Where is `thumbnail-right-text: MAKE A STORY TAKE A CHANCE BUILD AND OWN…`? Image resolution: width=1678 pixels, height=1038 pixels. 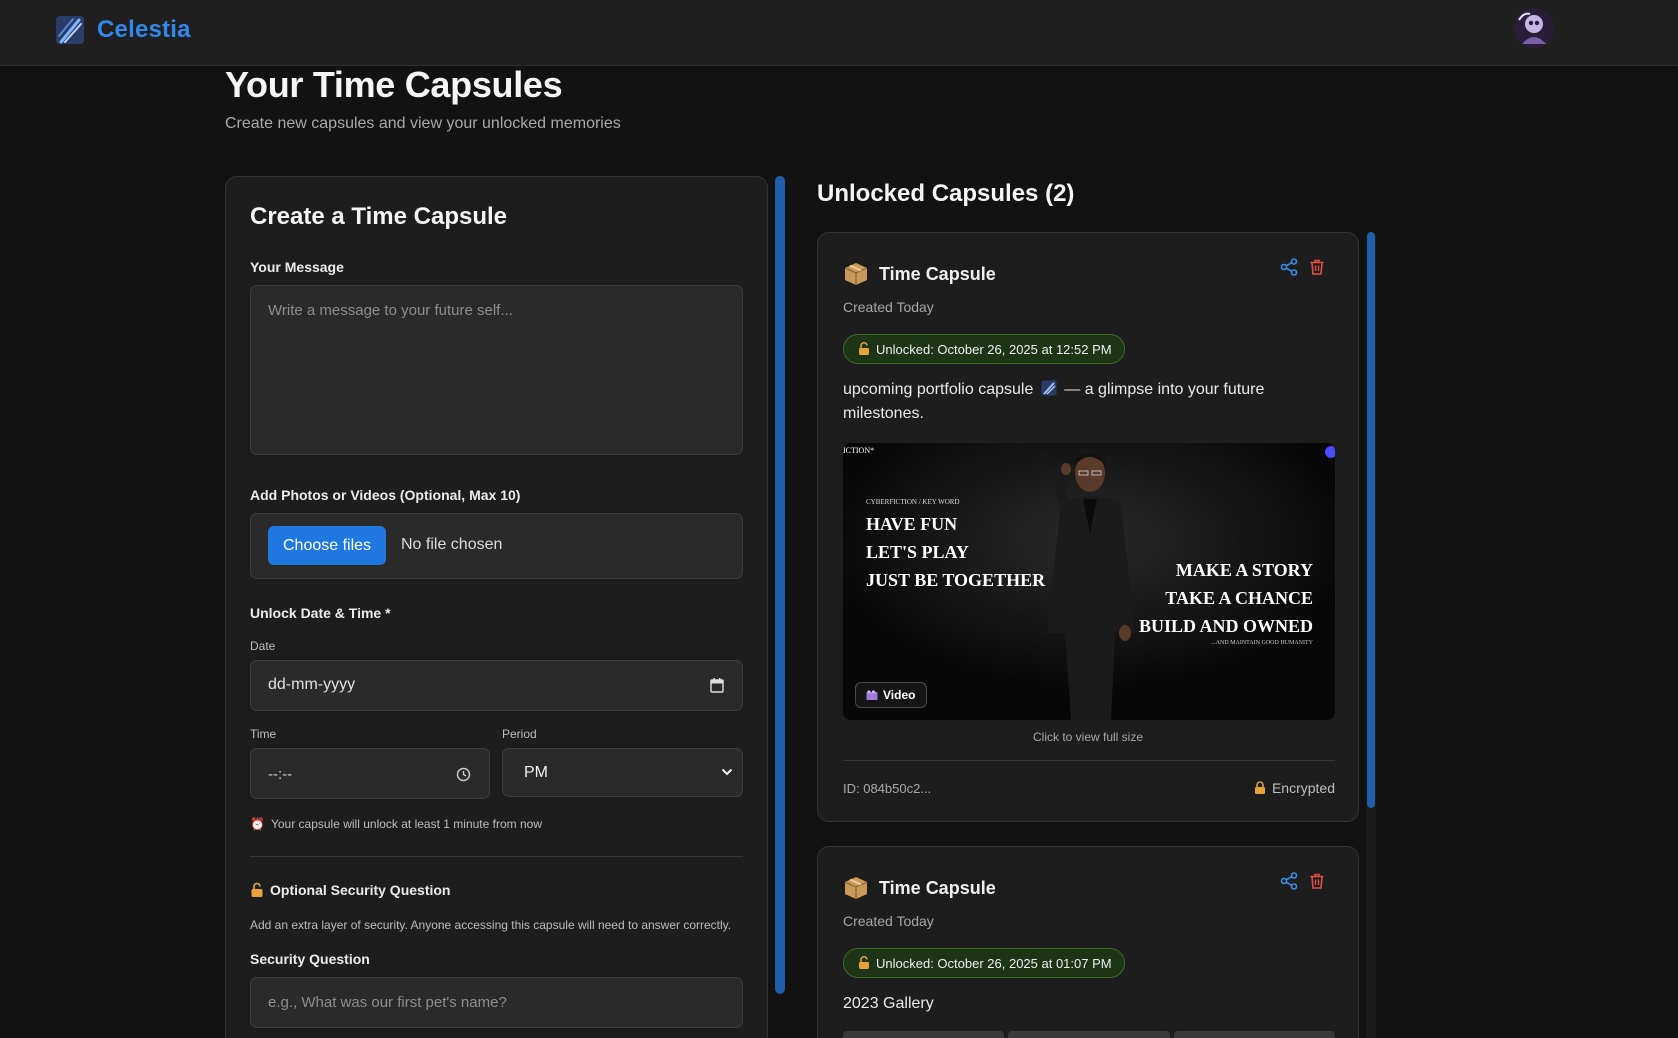
thumbnail-right-text: MAKE A STORY TAKE A CHANCE BUILD AND OWN… is located at coordinates (1226, 598).